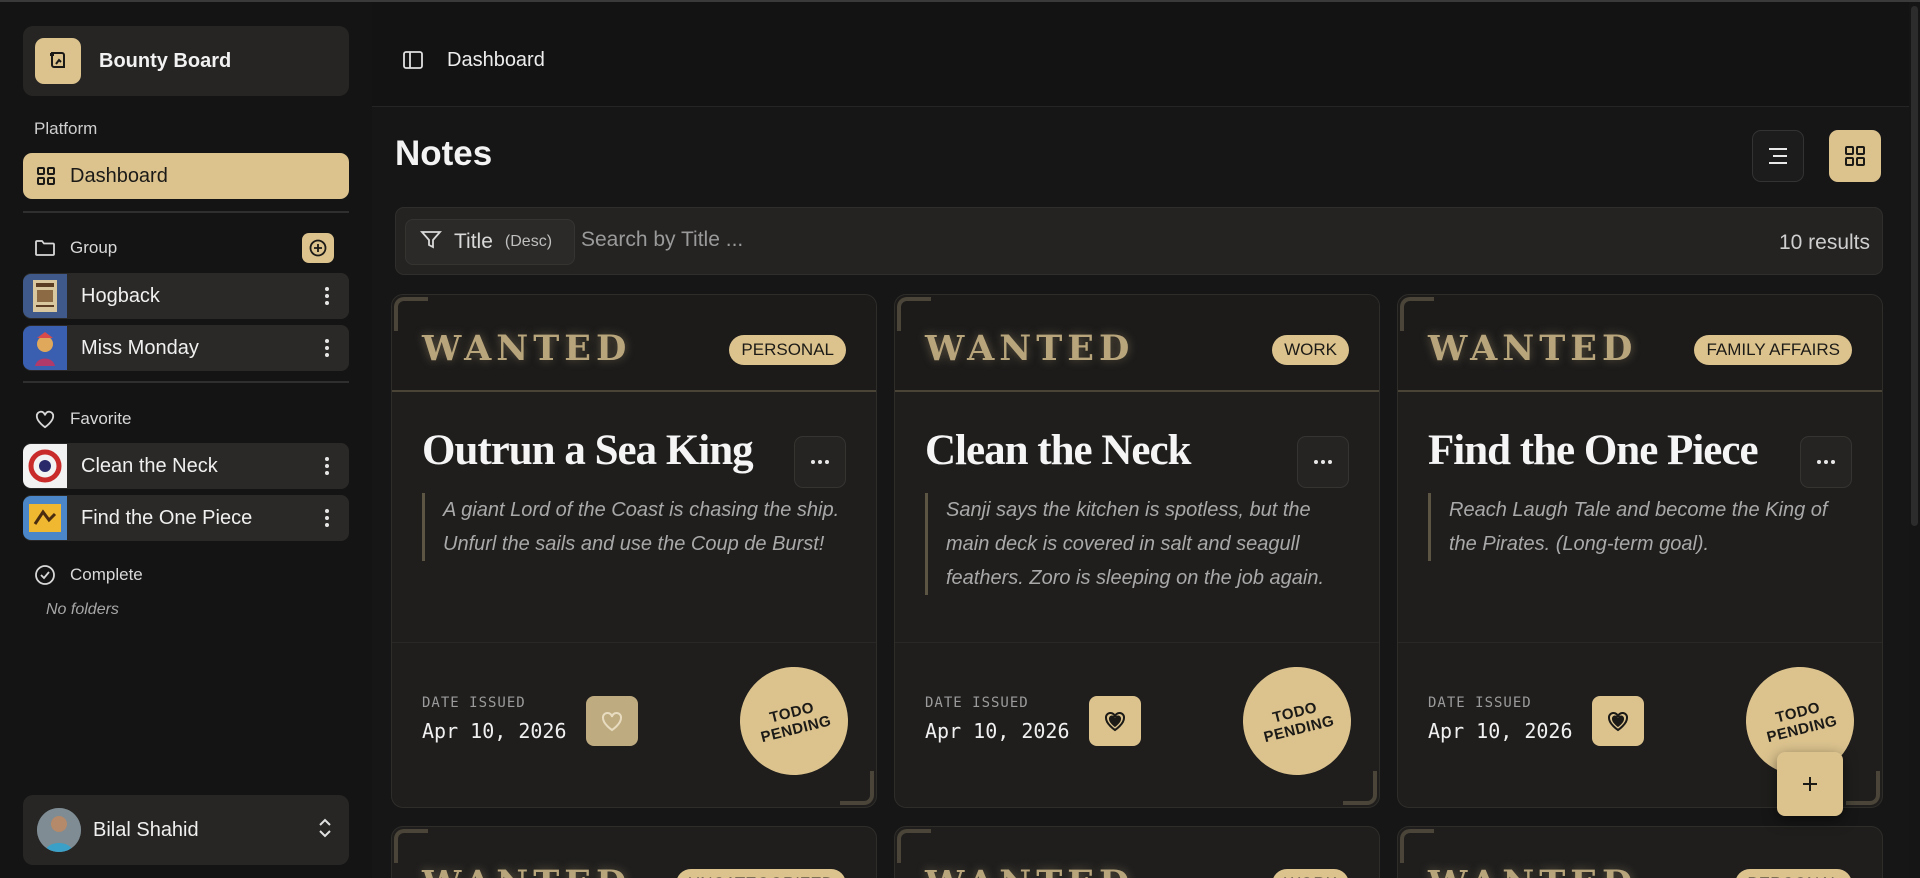 The image size is (1920, 878). I want to click on bounty-card: WANTED WORK, so click(1137, 852).